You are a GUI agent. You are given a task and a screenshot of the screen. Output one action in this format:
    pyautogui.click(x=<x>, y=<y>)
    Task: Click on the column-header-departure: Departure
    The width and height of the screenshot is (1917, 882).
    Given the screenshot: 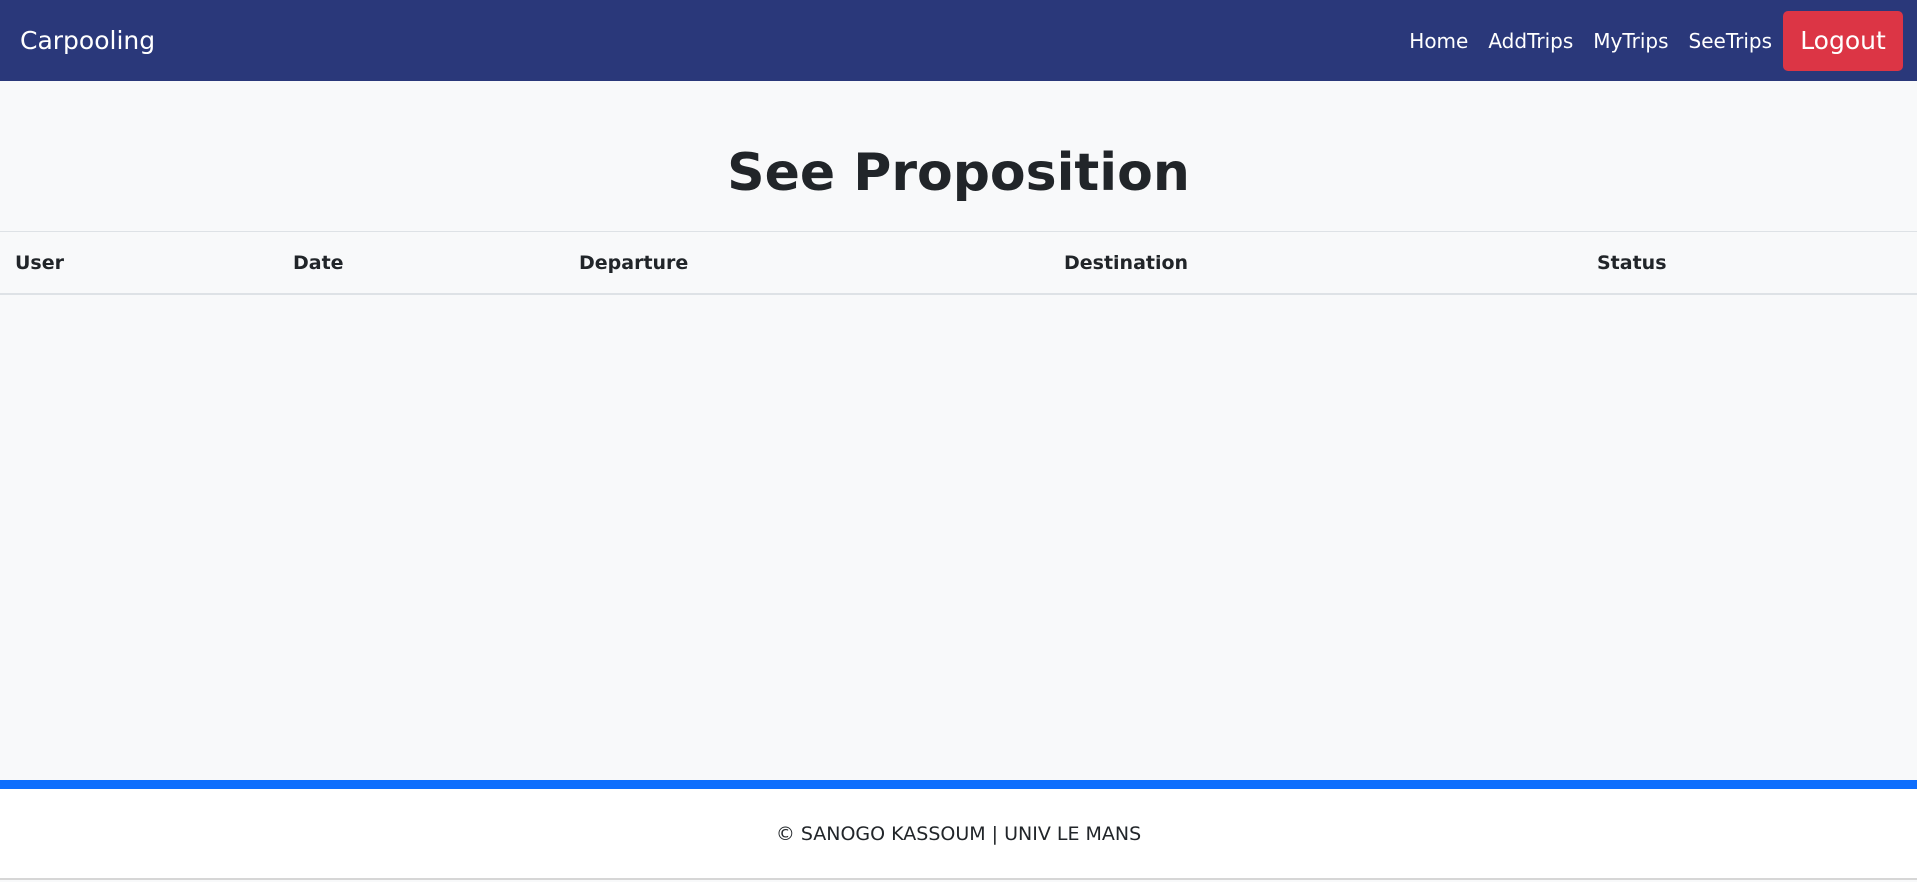 What is the action you would take?
    pyautogui.click(x=634, y=262)
    